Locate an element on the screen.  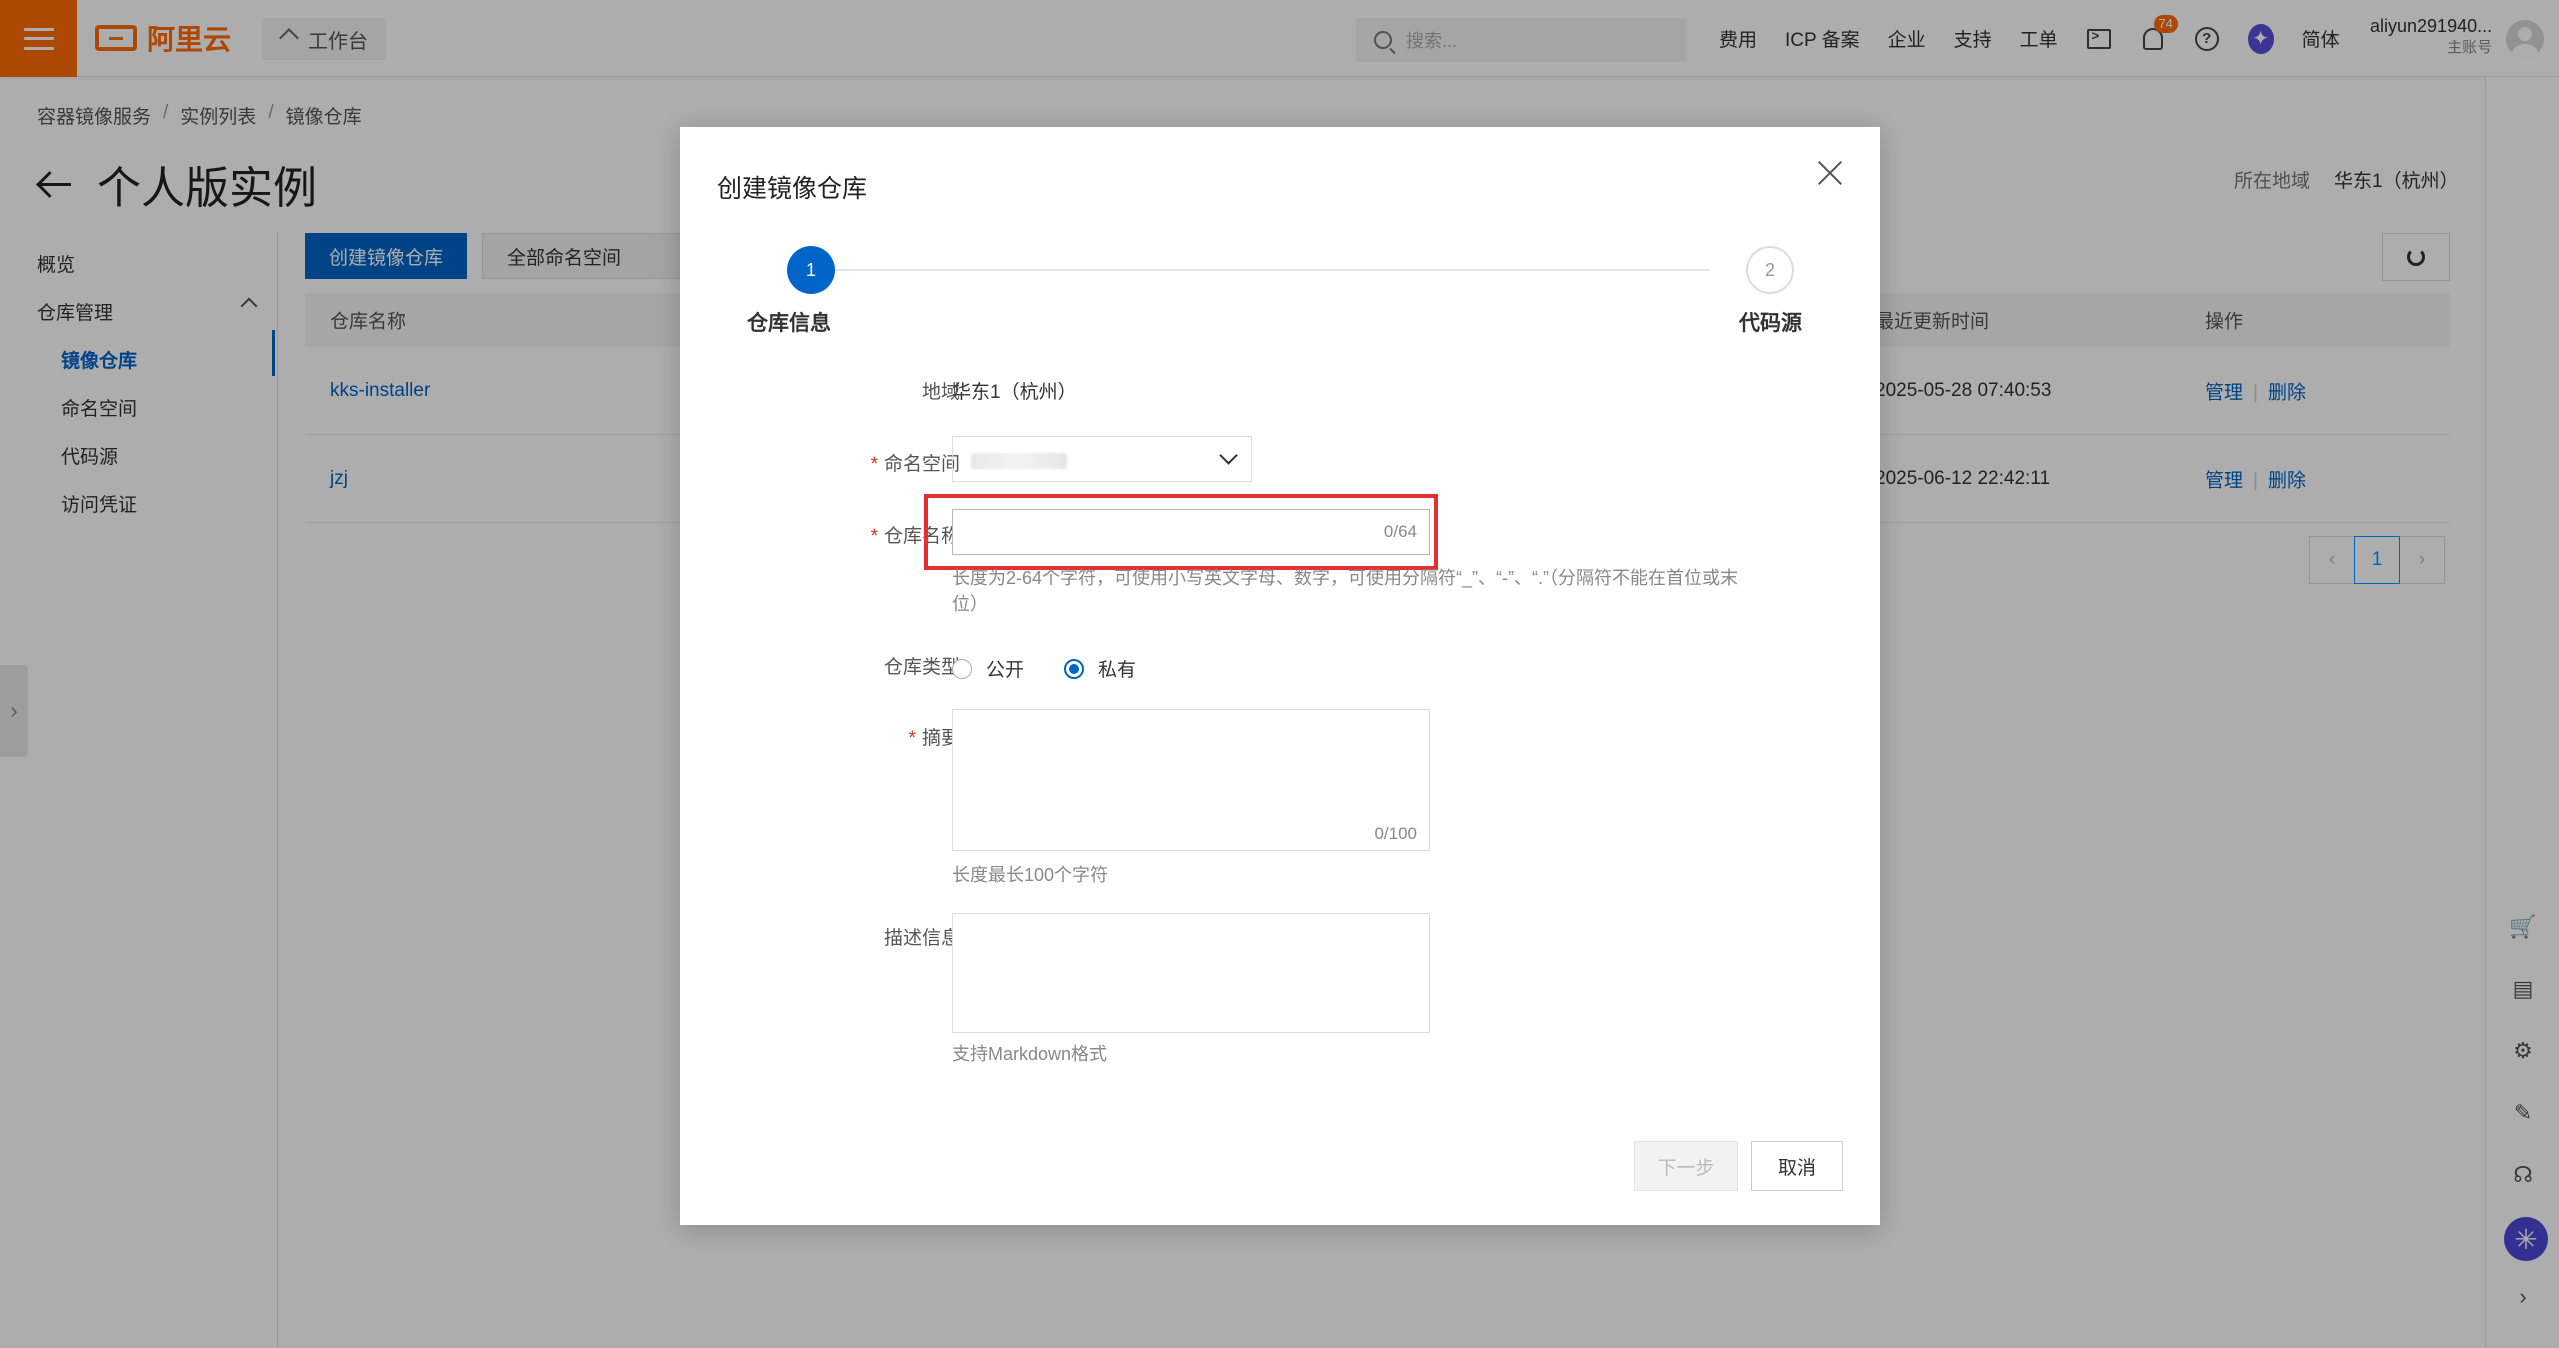
step-indicator-1: 1 is located at coordinates (811, 270).